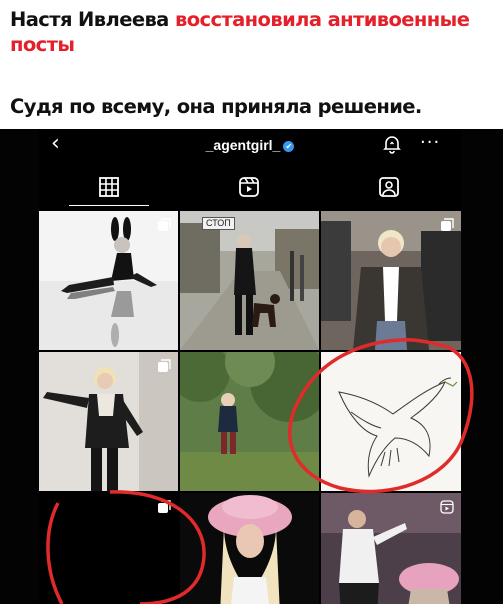 Image resolution: width=503 pixels, height=604 pixels. What do you see at coordinates (216, 106) in the screenshot?
I see `article-subheadline: Судя по всему, она приняла решение.` at bounding box center [216, 106].